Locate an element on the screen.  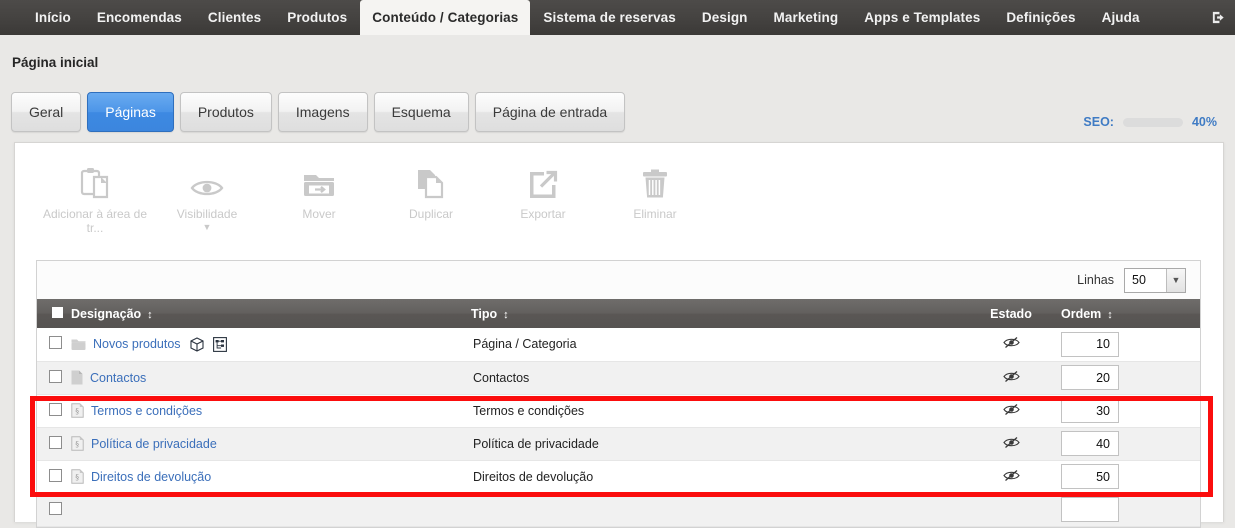
tab-esquema: Esquema is located at coordinates (421, 112).